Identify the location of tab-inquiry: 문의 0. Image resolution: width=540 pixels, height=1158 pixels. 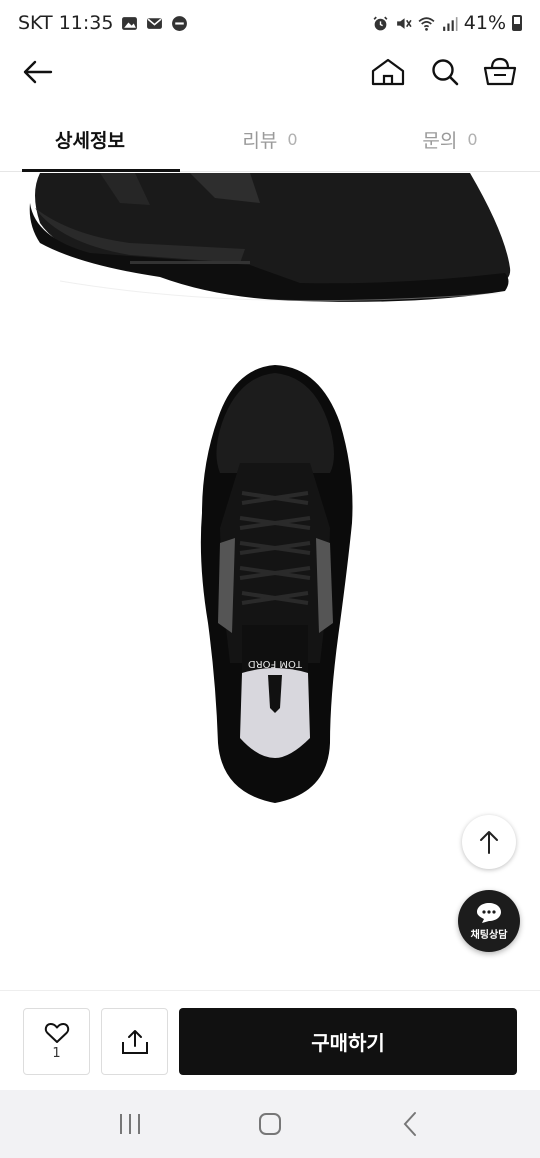
(450, 139).